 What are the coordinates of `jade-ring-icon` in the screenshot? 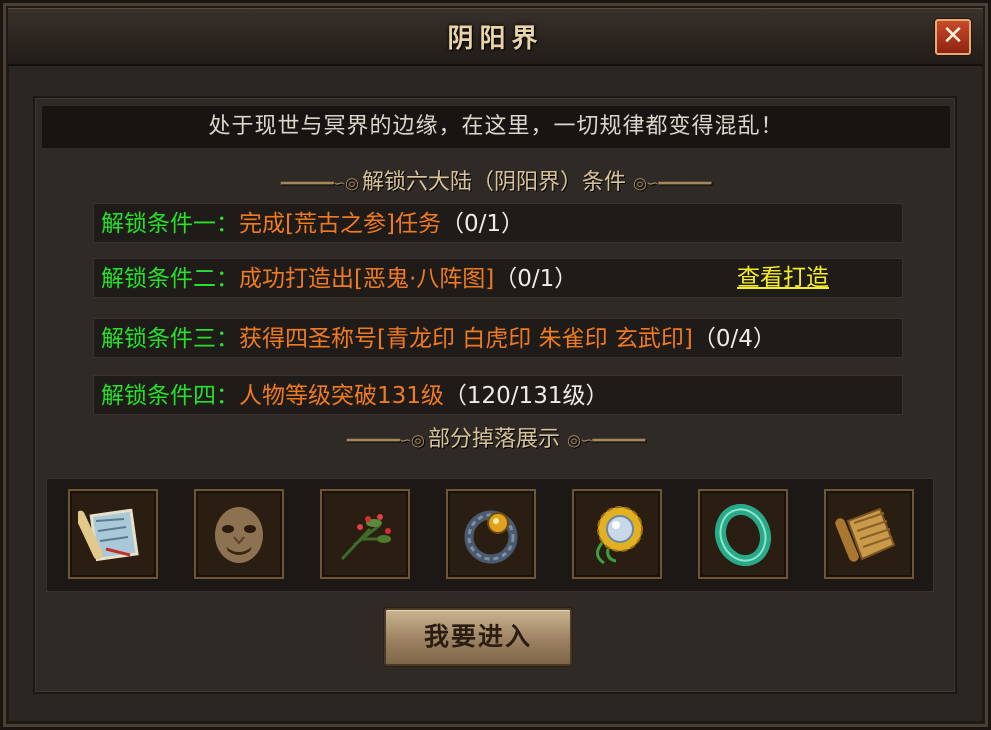 It's located at (743, 535).